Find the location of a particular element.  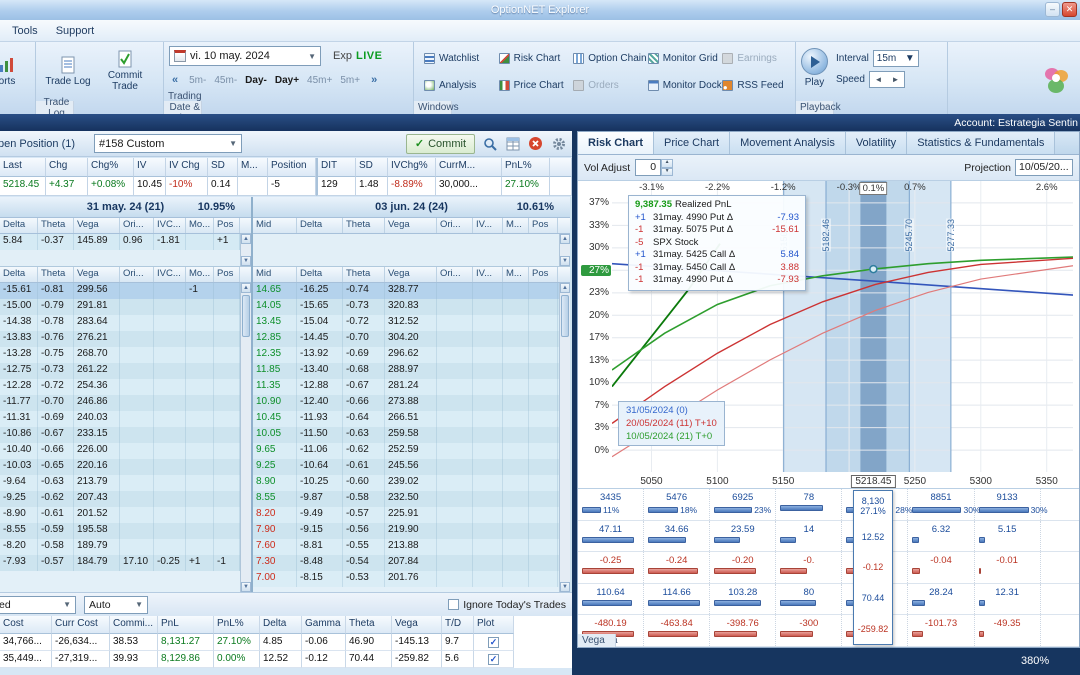

chain-row: 7.60 -8.81 -0.55 213.88 is located at coordinates (406, 547).